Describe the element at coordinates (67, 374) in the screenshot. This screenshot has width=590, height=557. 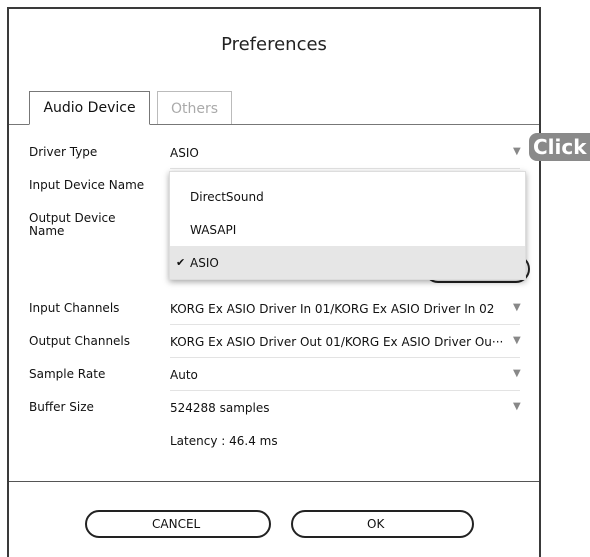
I see `sample-rate-label: Sample Rate` at that location.